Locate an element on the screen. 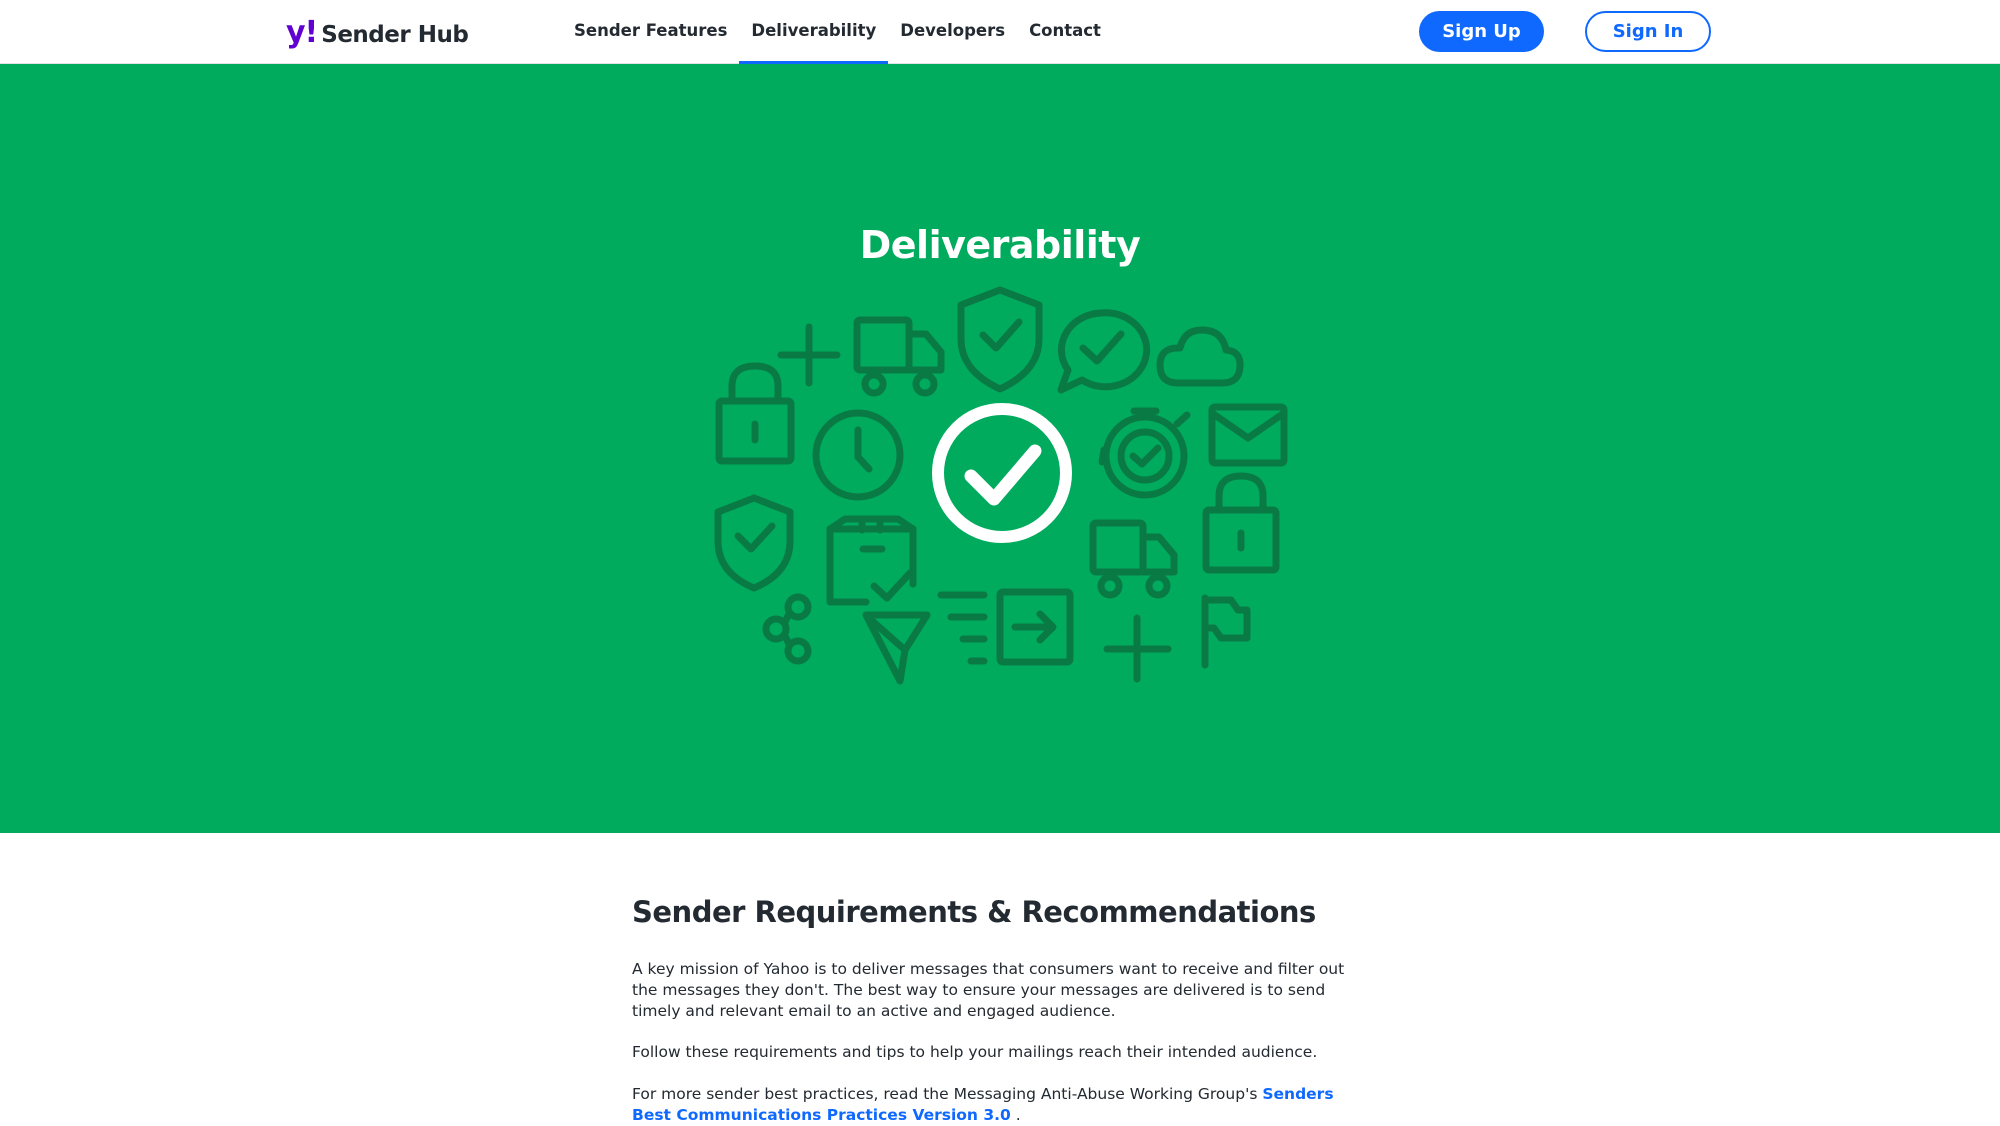 The image size is (2000, 1126). stopwatch-check-icon is located at coordinates (1144, 453).